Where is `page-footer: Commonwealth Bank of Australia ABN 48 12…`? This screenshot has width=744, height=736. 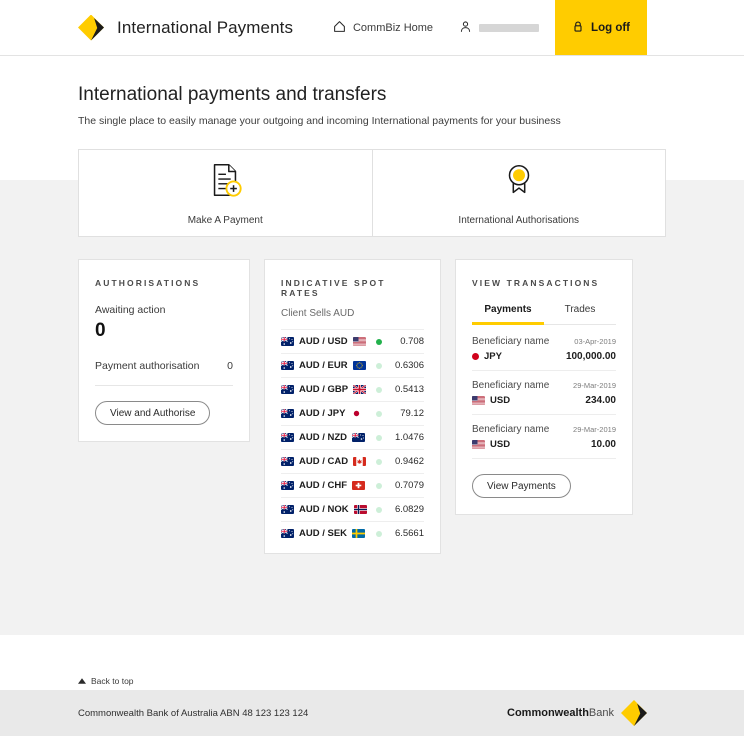
page-footer: Commonwealth Bank of Australia ABN 48 12… is located at coordinates (372, 713).